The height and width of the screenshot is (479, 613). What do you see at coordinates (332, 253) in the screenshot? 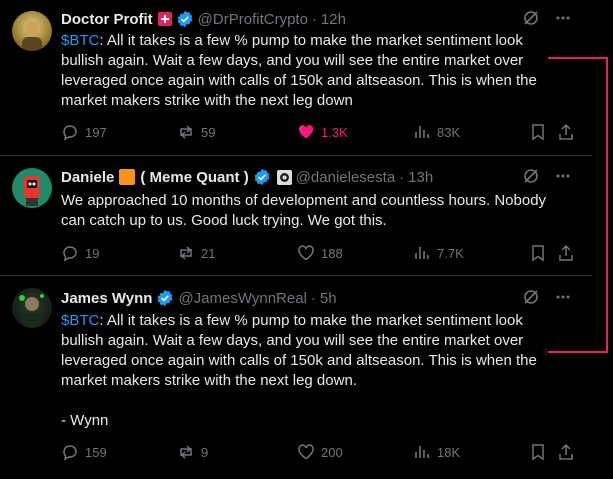
I see `like-count: 188` at bounding box center [332, 253].